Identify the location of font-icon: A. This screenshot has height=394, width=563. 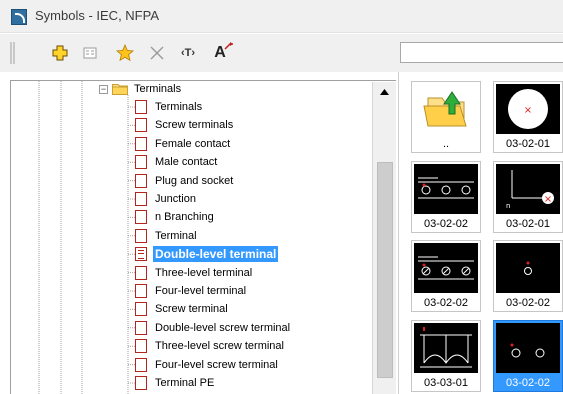
(224, 51).